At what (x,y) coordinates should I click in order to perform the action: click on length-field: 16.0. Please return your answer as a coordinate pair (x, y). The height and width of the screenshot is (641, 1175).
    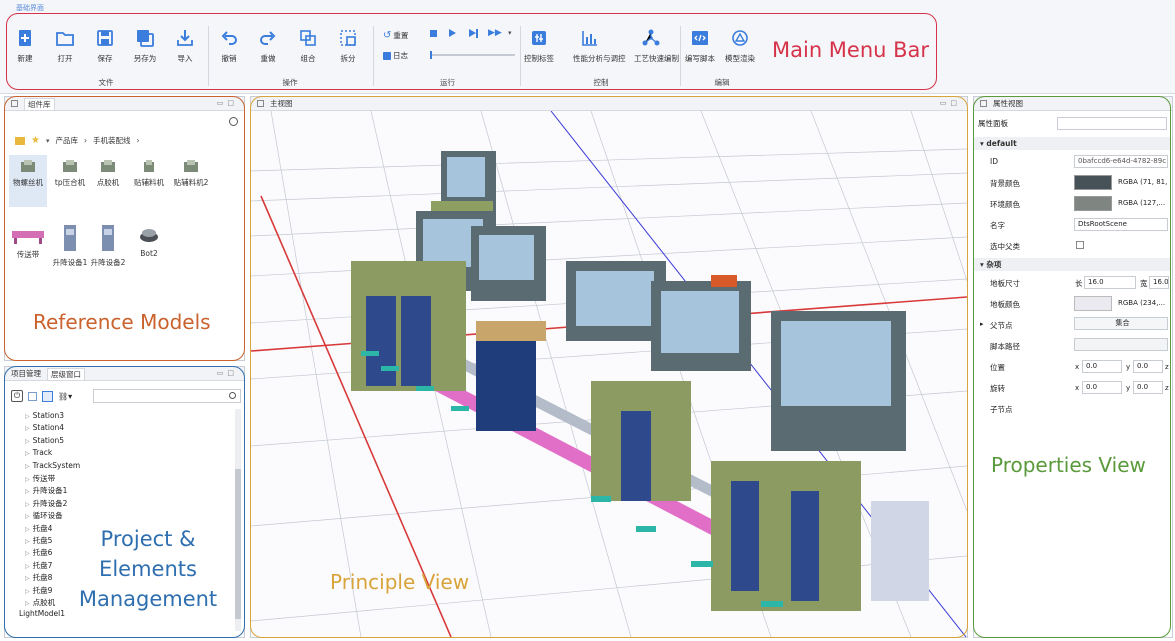
    Looking at the image, I should click on (1110, 282).